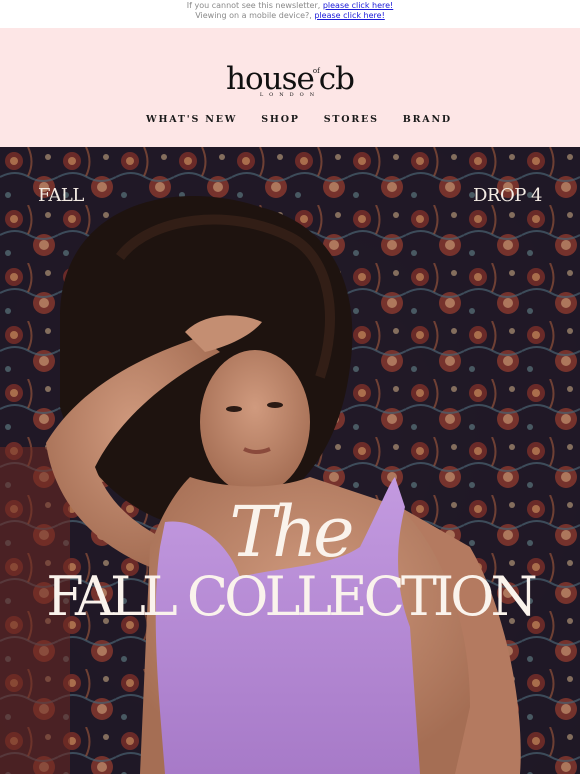 The image size is (580, 774). Describe the element at coordinates (351, 119) in the screenshot. I see `nav-item-stores: STORES` at that location.